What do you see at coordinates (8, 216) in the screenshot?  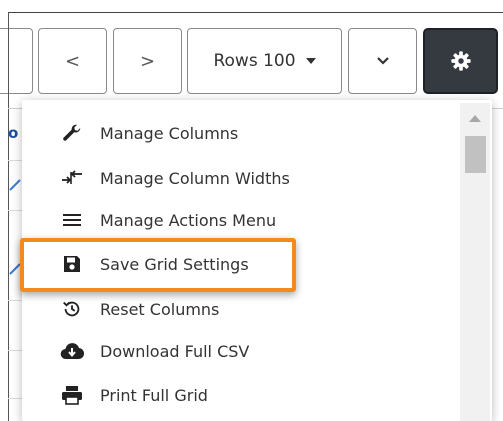 I see `grid-left-border` at bounding box center [8, 216].